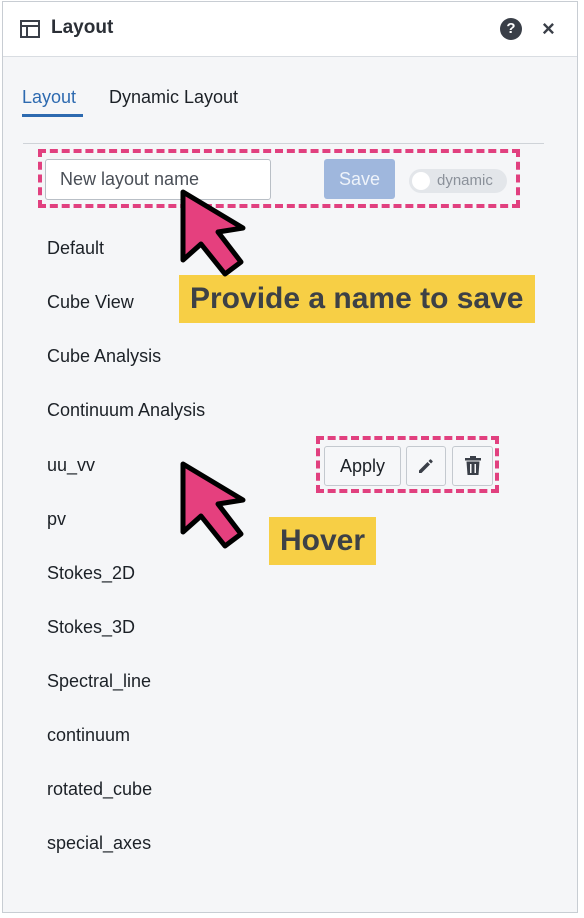  What do you see at coordinates (88, 735) in the screenshot?
I see `list-item: continuum` at bounding box center [88, 735].